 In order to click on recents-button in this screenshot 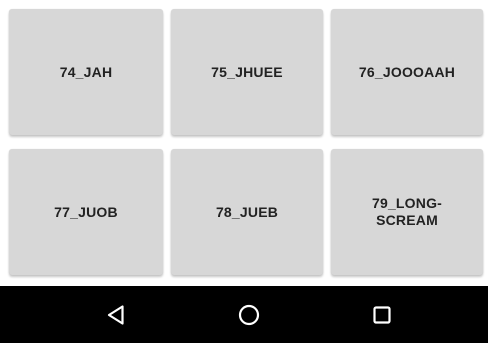, I will do `click(382, 314)`.